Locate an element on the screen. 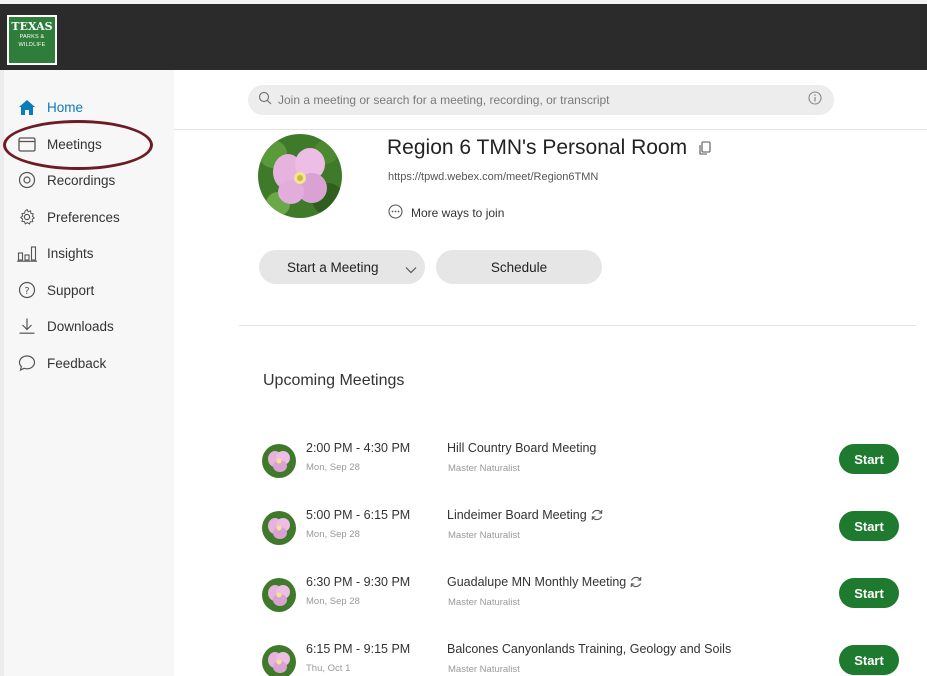 The height and width of the screenshot is (676, 927). sidebar-item-downloads: Downloads is located at coordinates (65, 326).